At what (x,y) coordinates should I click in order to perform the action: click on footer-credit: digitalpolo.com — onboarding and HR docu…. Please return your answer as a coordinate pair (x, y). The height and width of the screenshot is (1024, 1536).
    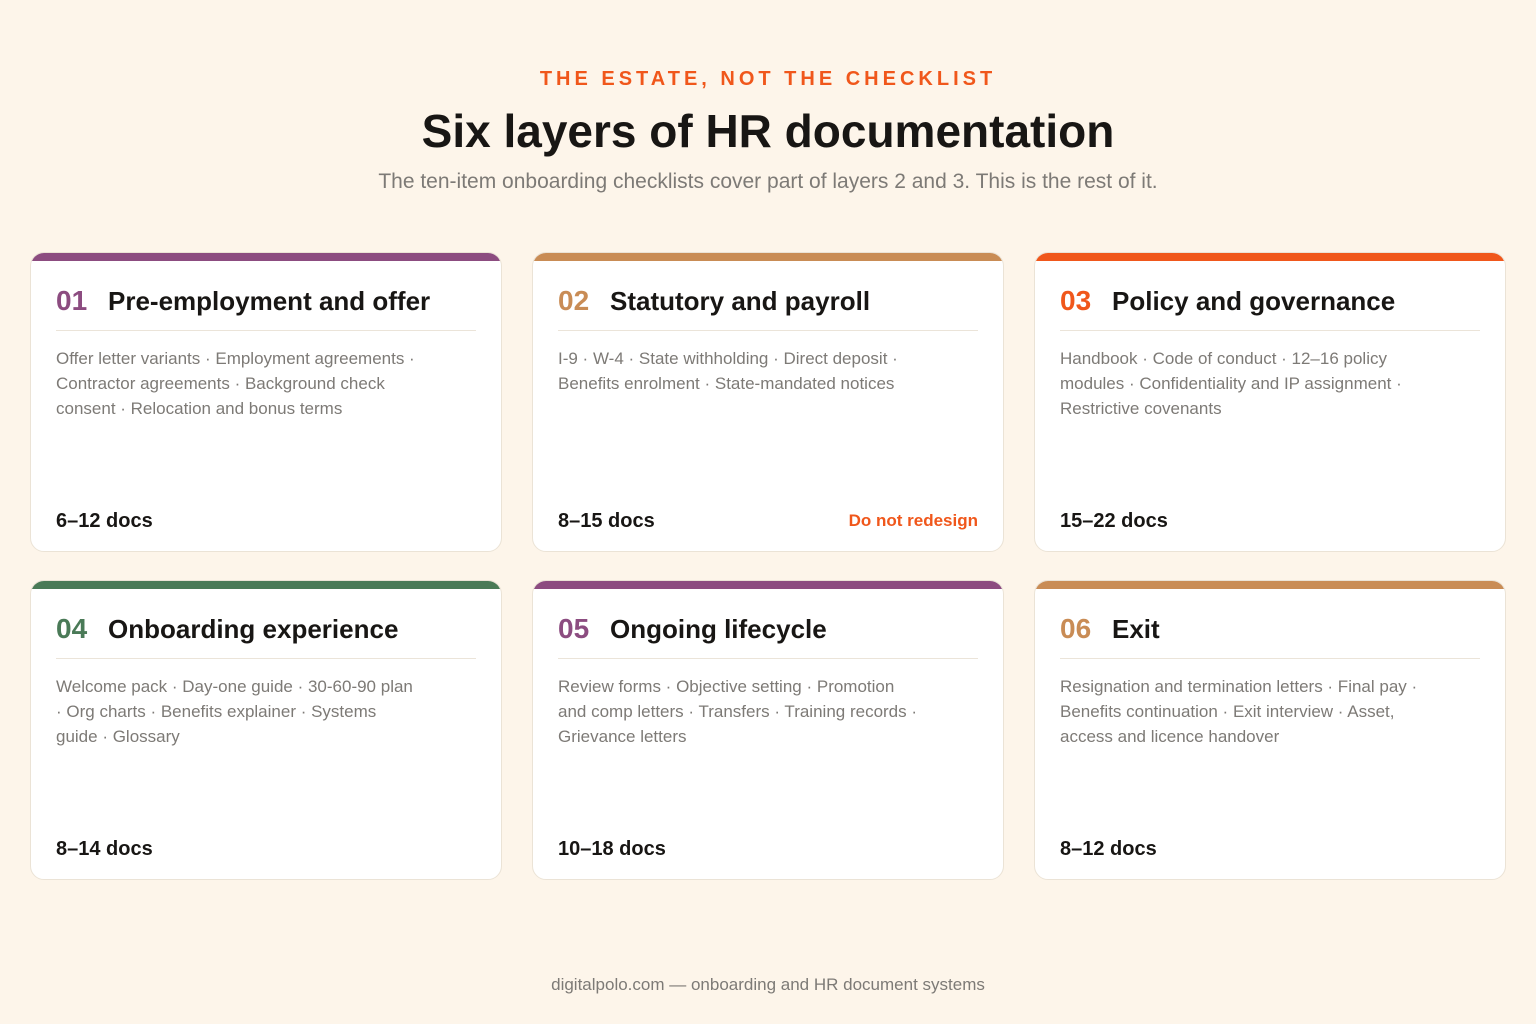
    Looking at the image, I should click on (768, 984).